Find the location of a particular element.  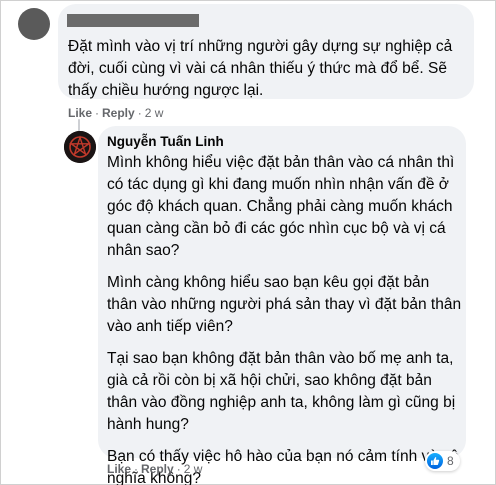

reaction-summary: 8 is located at coordinates (442, 461).